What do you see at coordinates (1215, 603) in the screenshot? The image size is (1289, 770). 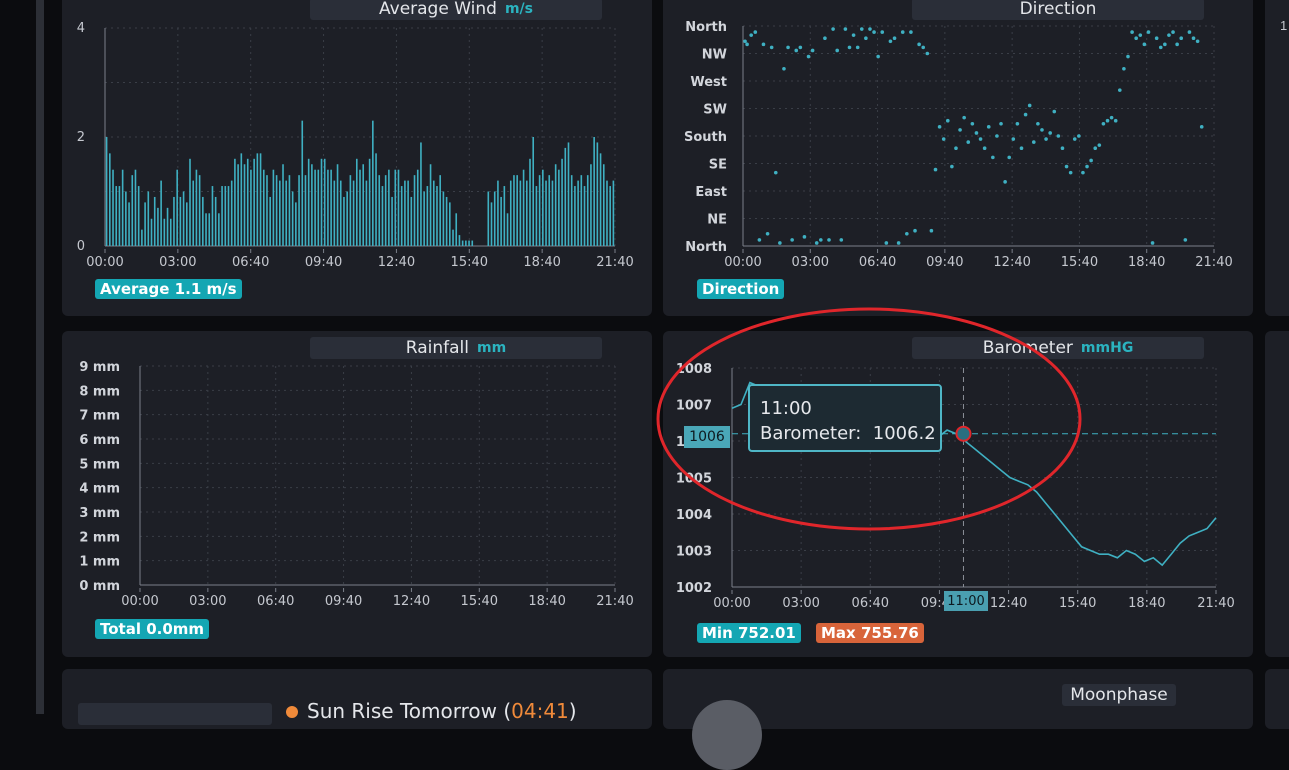 I see `baro-xtick-label: 21:40` at bounding box center [1215, 603].